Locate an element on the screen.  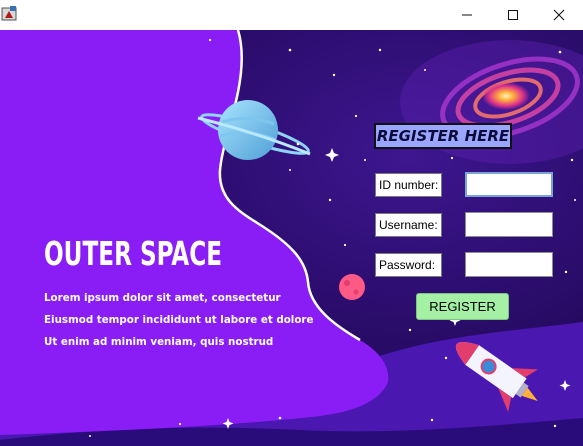
register-header: REGISTER HERE is located at coordinates (443, 136).